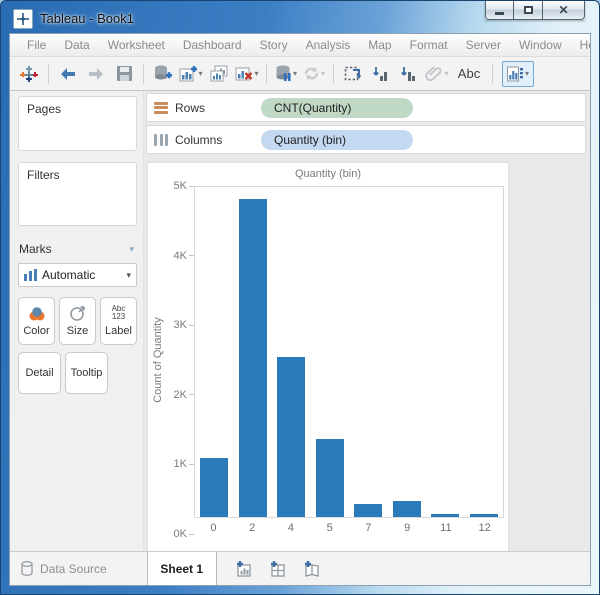 Image resolution: width=600 pixels, height=595 pixels. Describe the element at coordinates (437, 74) in the screenshot. I see `highlight-paperclip-button: ▾` at that location.